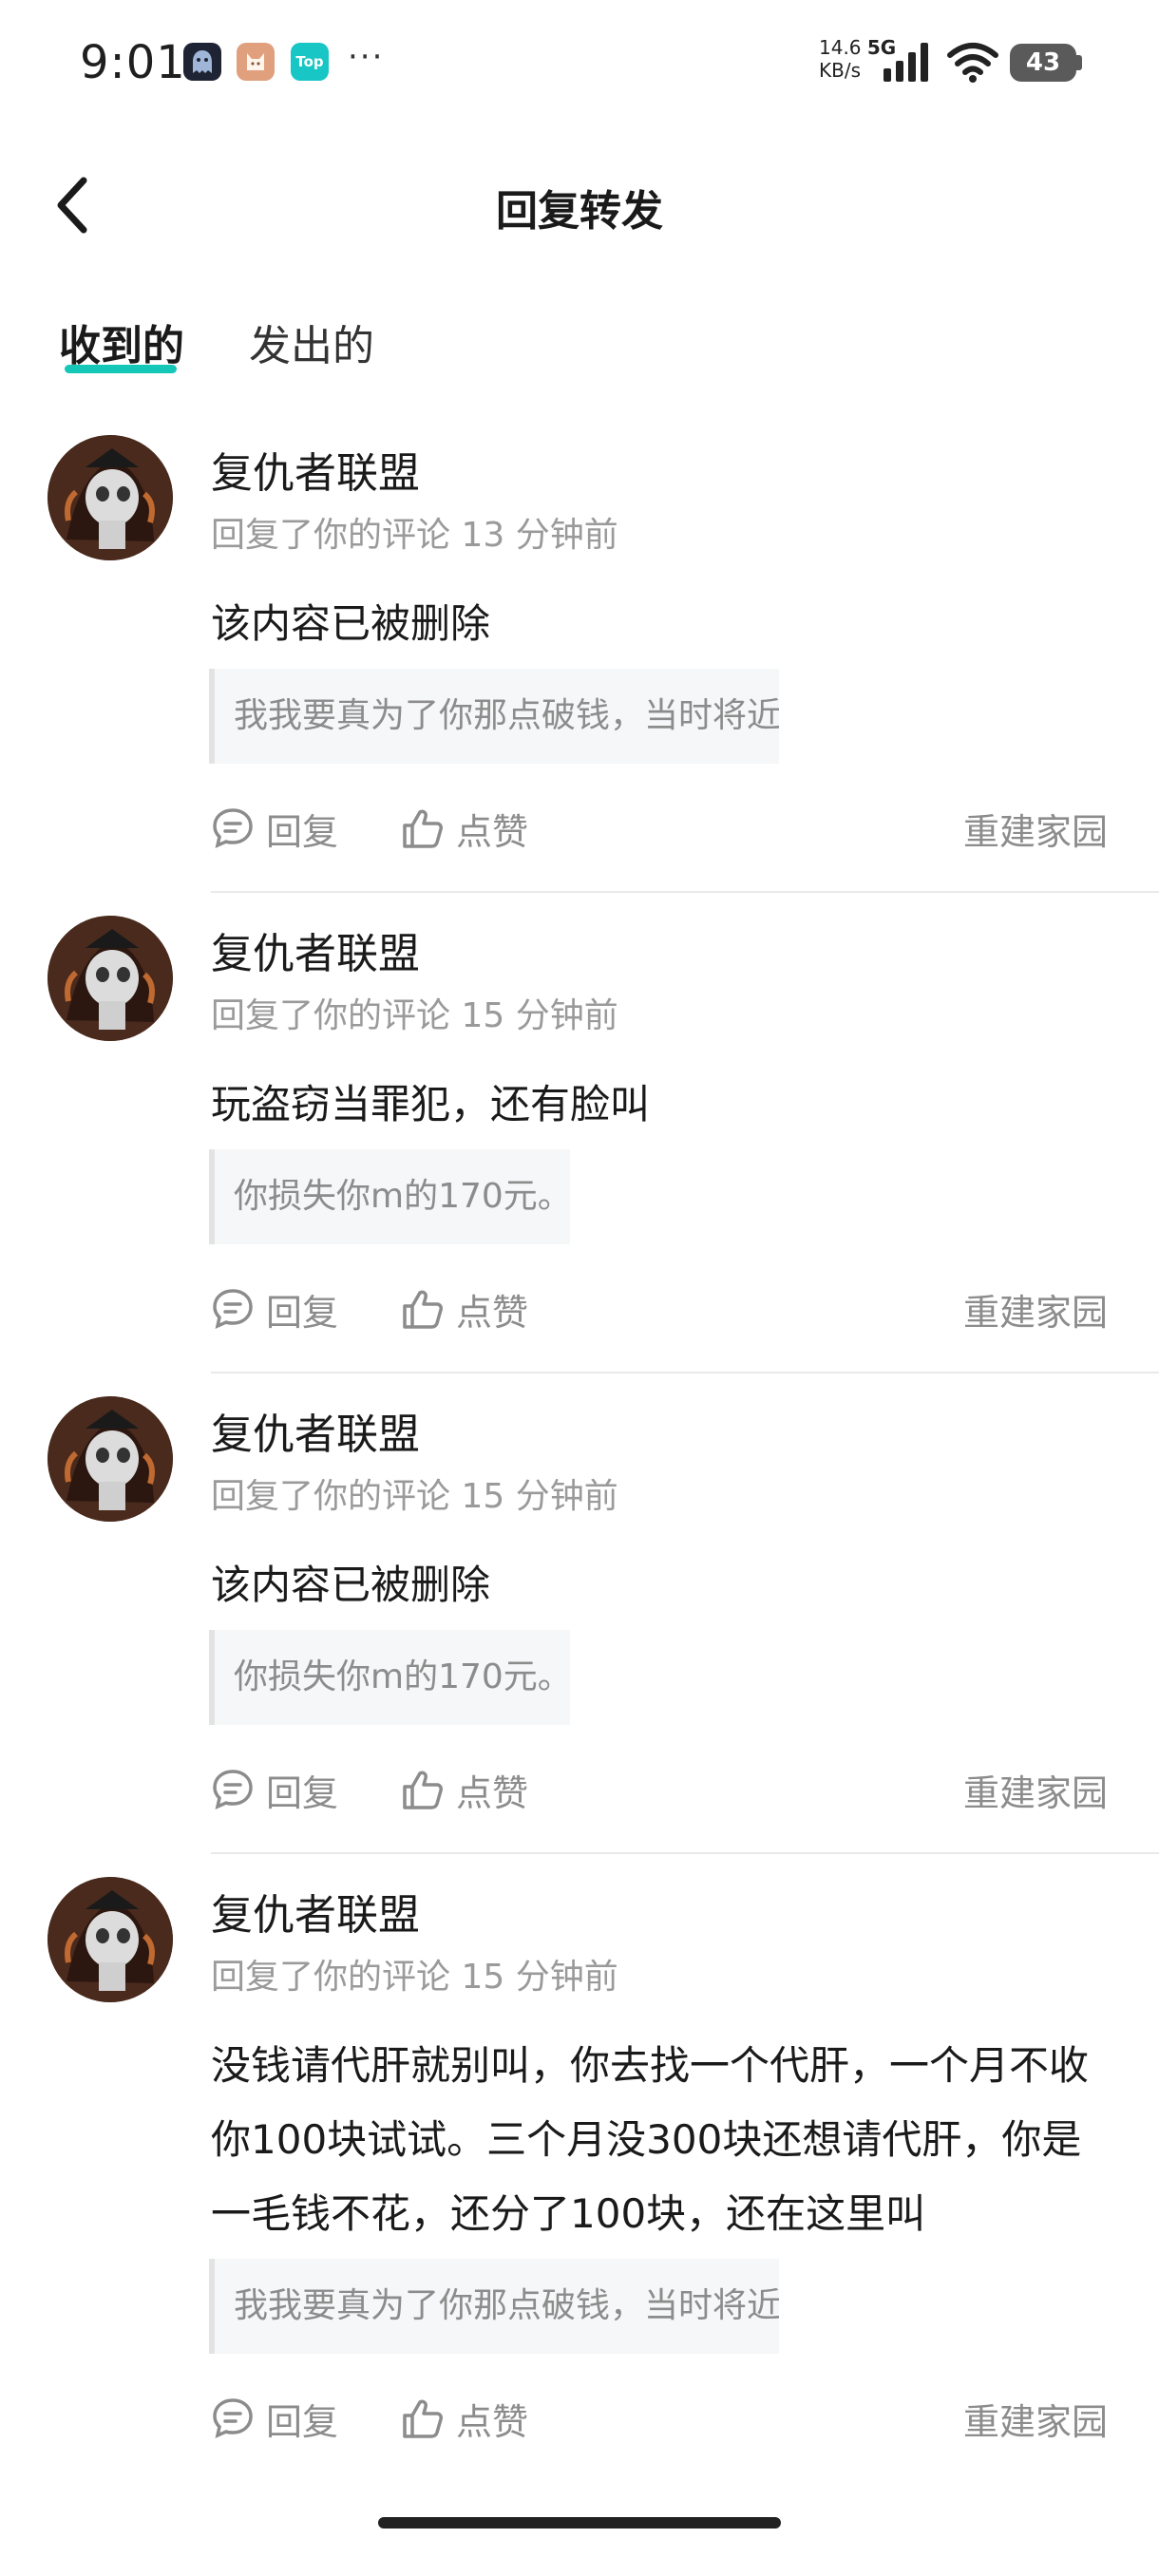 Image resolution: width=1159 pixels, height=2576 pixels. What do you see at coordinates (414, 535) in the screenshot?
I see `reply-meta: 回复了你的评论 13 分钟前` at bounding box center [414, 535].